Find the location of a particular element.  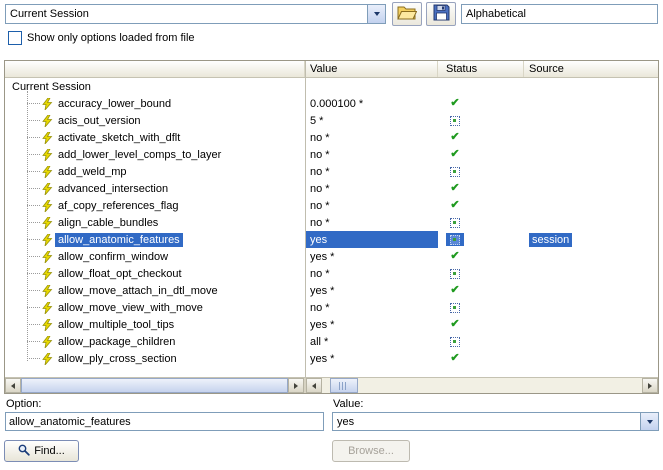

option-name: af_copy_references_flag is located at coordinates (118, 206).